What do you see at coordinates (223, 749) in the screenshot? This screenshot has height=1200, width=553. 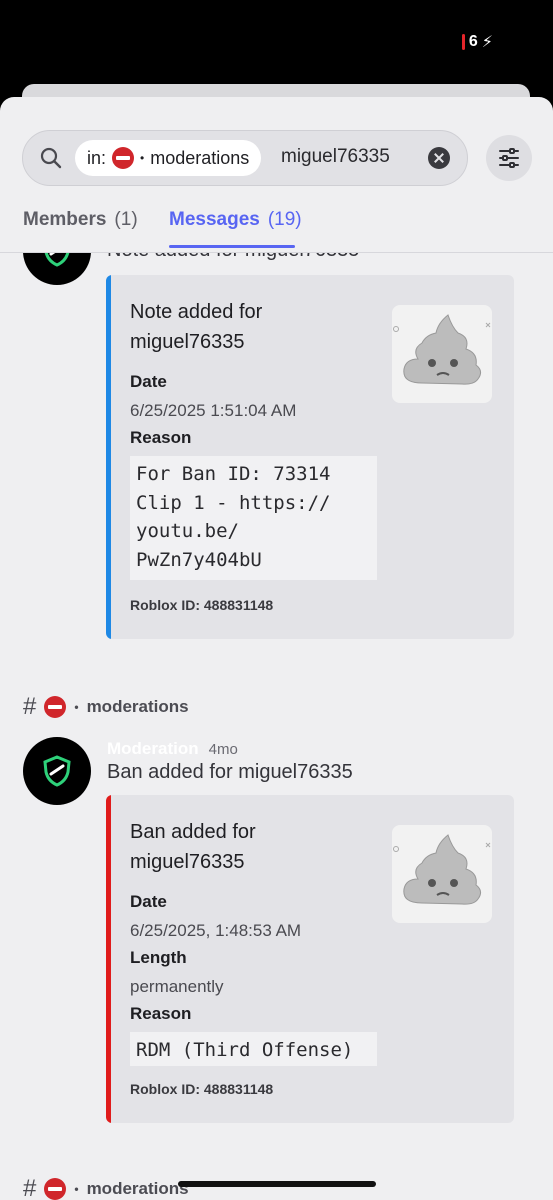 I see `message-timestamp: 4mo` at bounding box center [223, 749].